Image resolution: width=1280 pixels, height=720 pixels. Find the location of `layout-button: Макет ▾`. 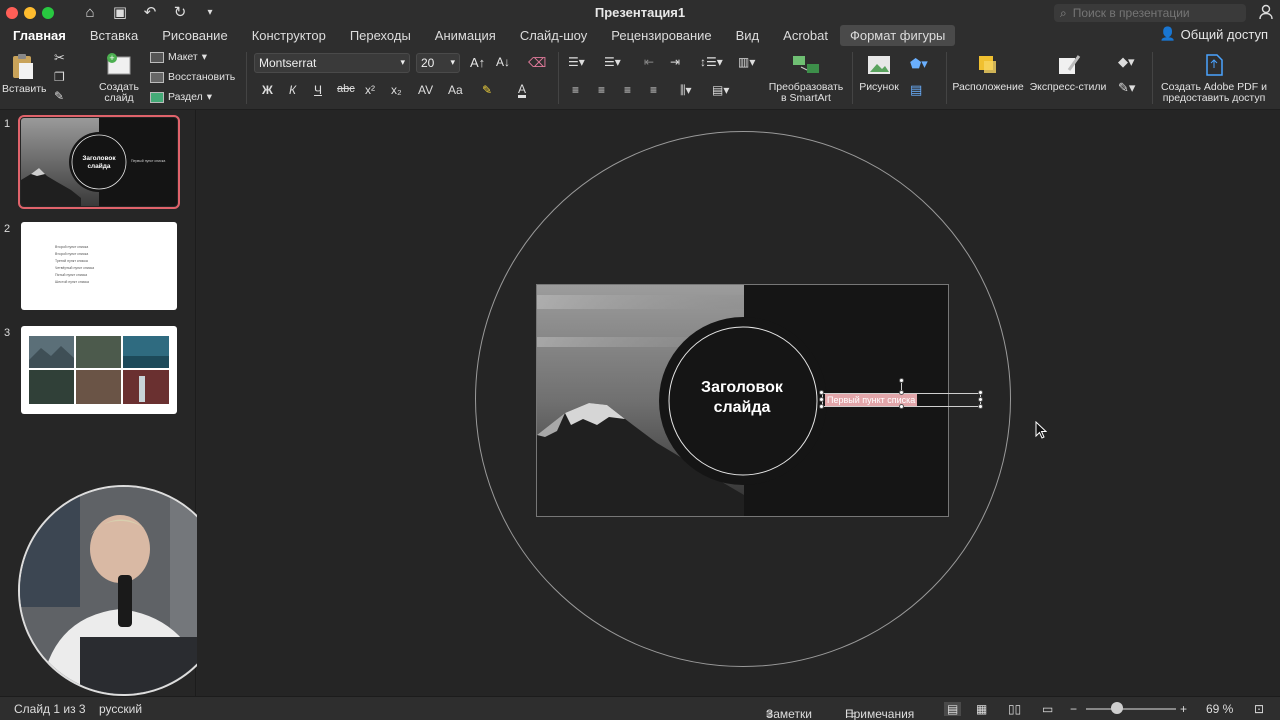

layout-button: Макет ▾ is located at coordinates (178, 57).